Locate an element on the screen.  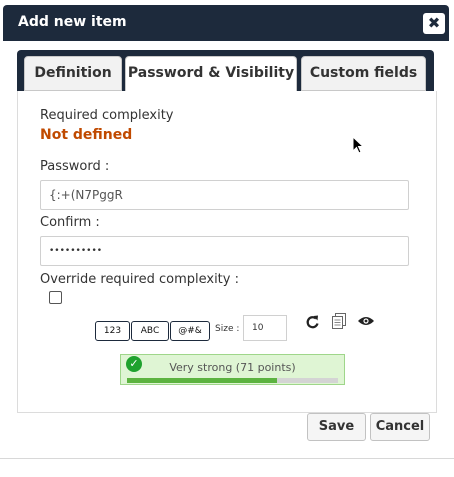
dialog-title: Add new item is located at coordinates (72, 22).